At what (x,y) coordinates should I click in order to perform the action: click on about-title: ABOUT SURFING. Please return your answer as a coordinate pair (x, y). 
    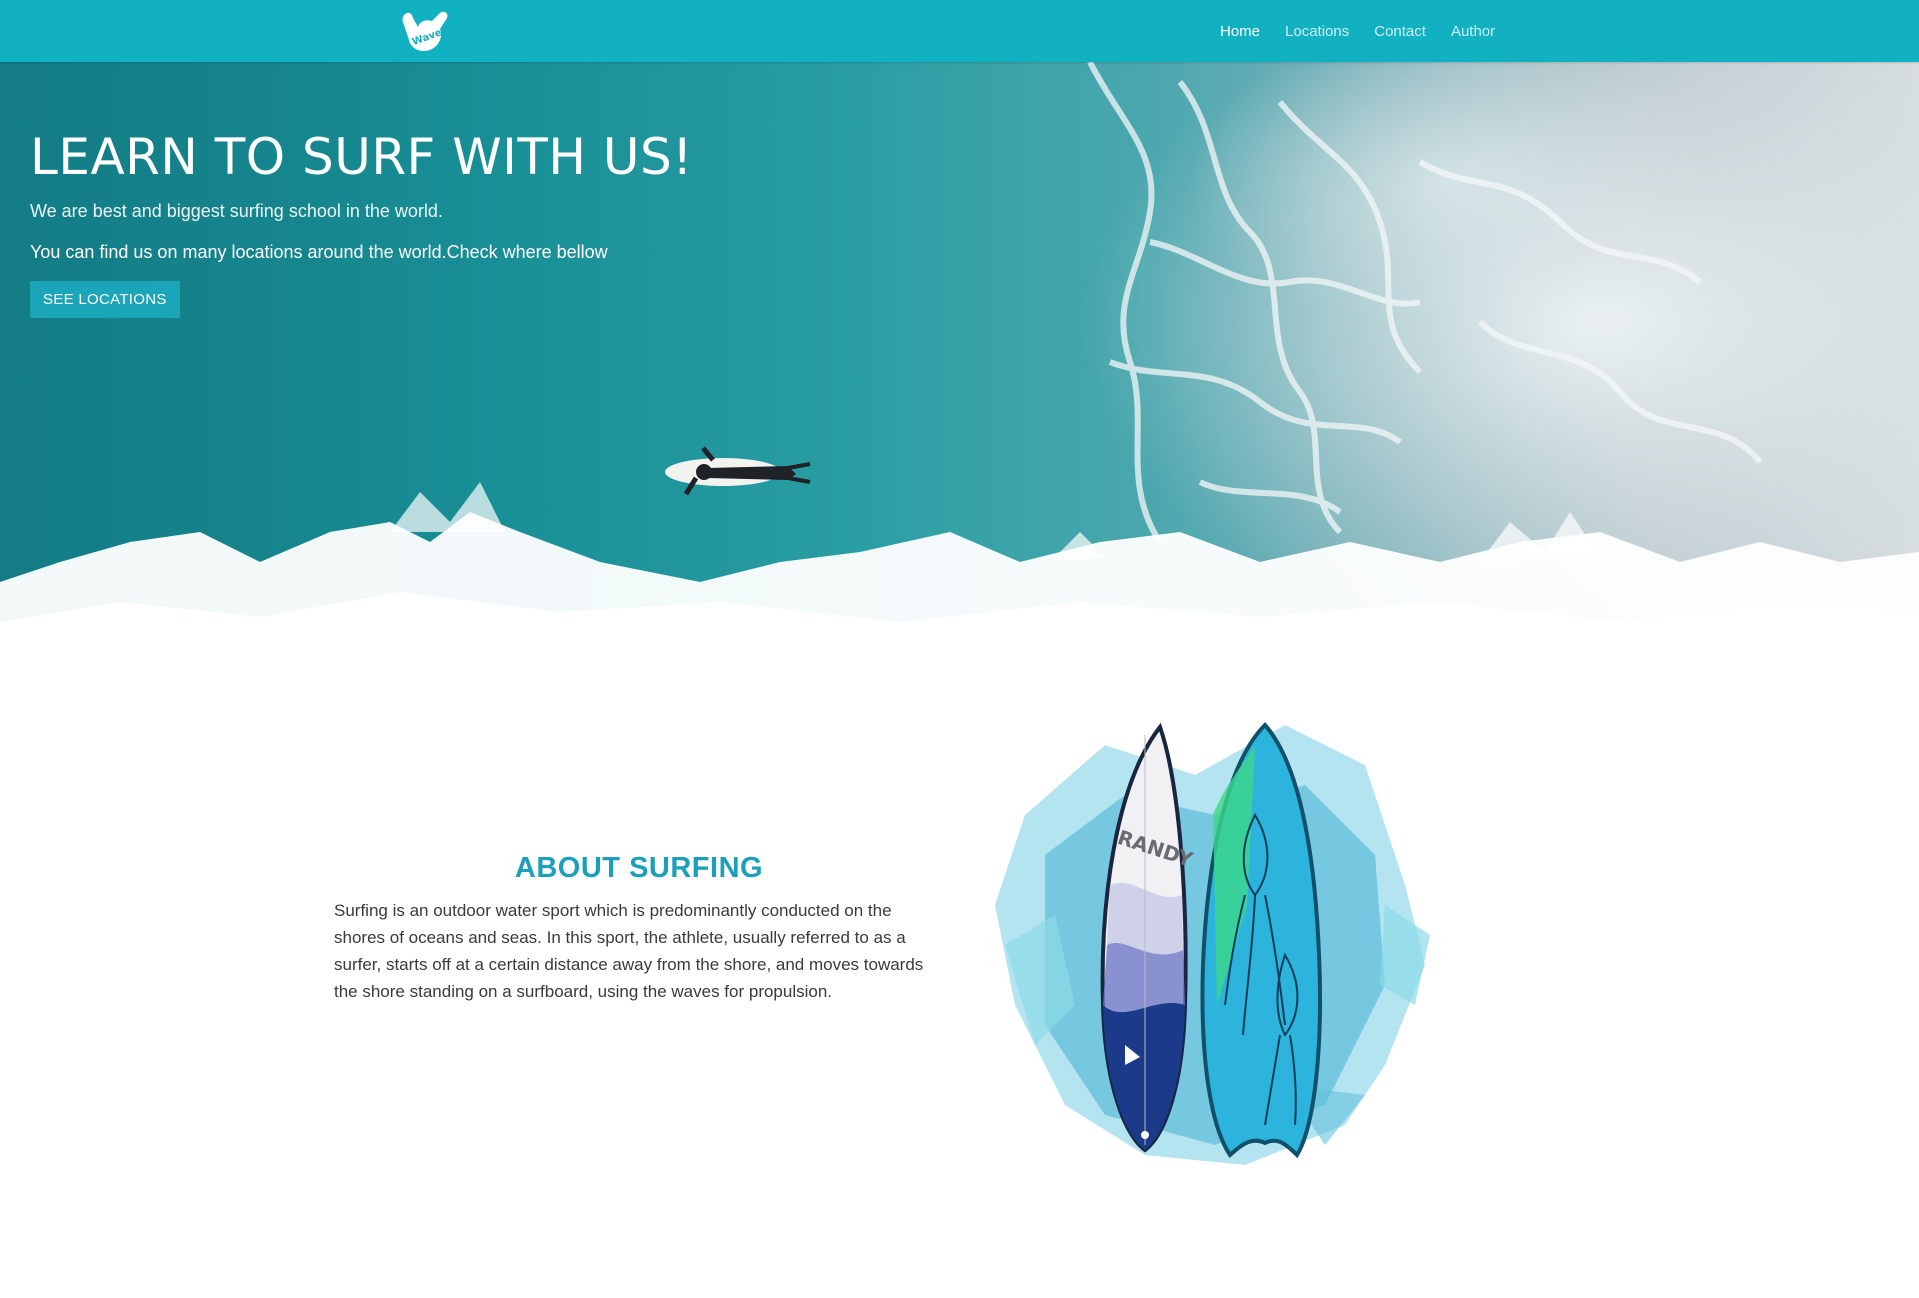
    Looking at the image, I should click on (639, 868).